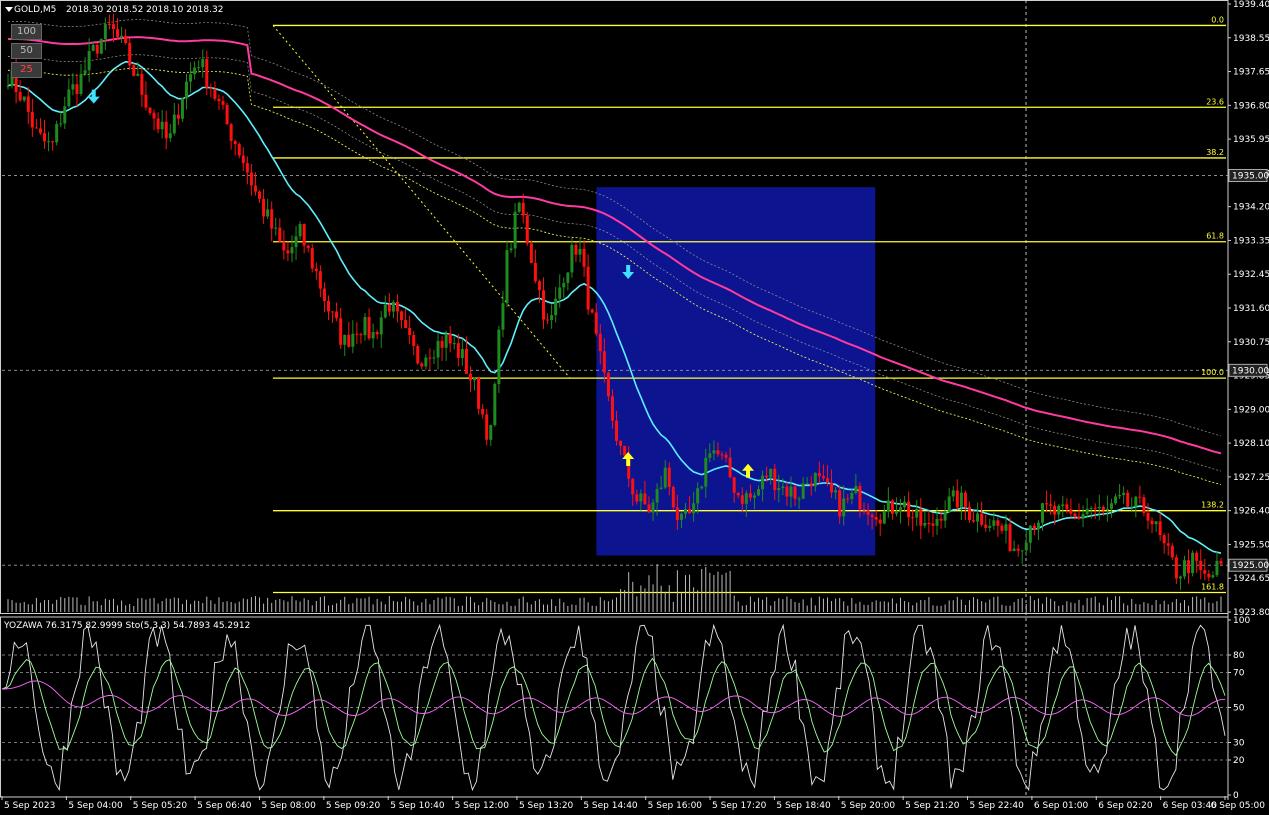 The height and width of the screenshot is (815, 1269). Describe the element at coordinates (997, 806) in the screenshot. I see `time-tick-label: 5 Sep 22:40` at that location.